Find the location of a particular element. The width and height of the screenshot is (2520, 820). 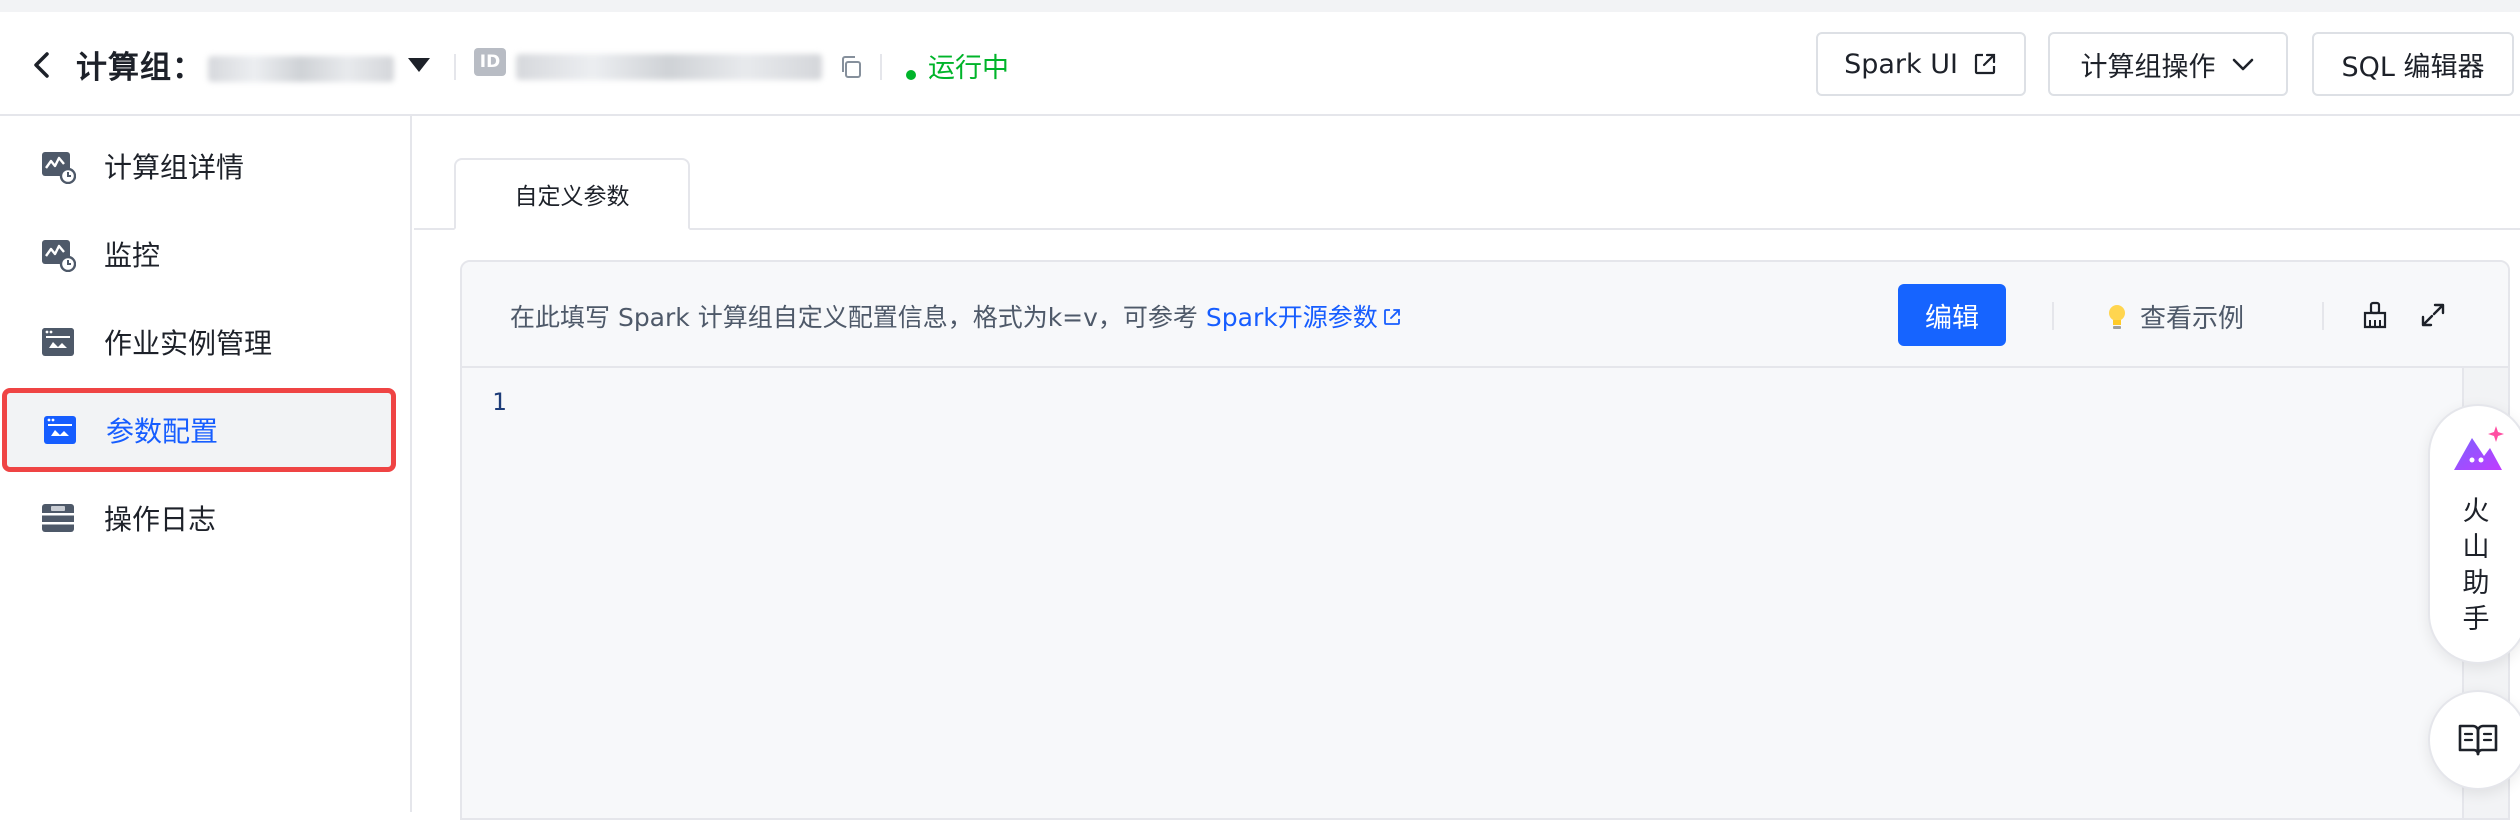

docs-button is located at coordinates (2474, 740).